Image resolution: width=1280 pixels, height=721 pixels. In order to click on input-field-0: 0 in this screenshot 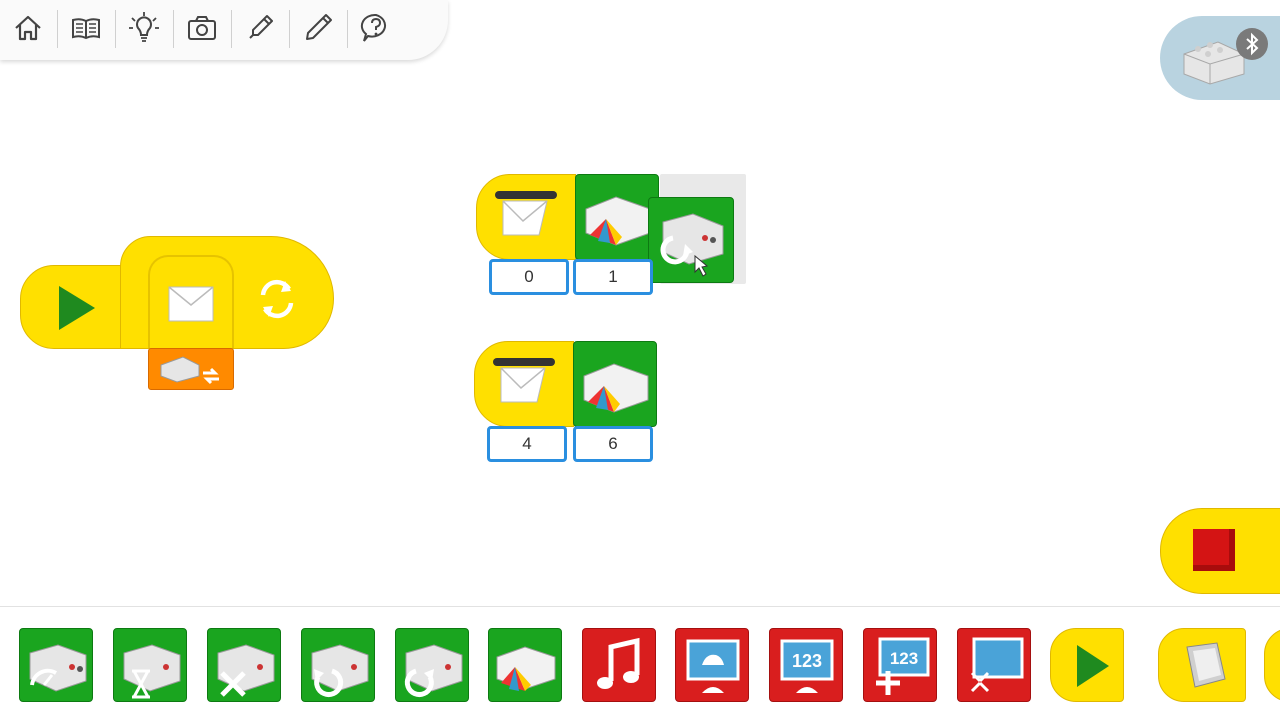, I will do `click(529, 277)`.